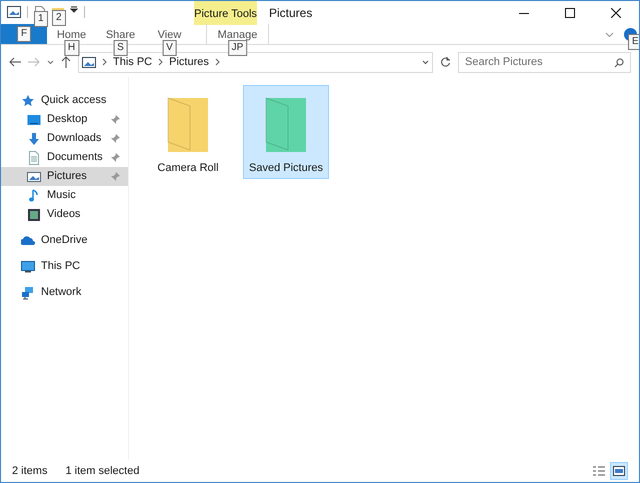  I want to click on keytip-tooltip: 1, so click(41, 19).